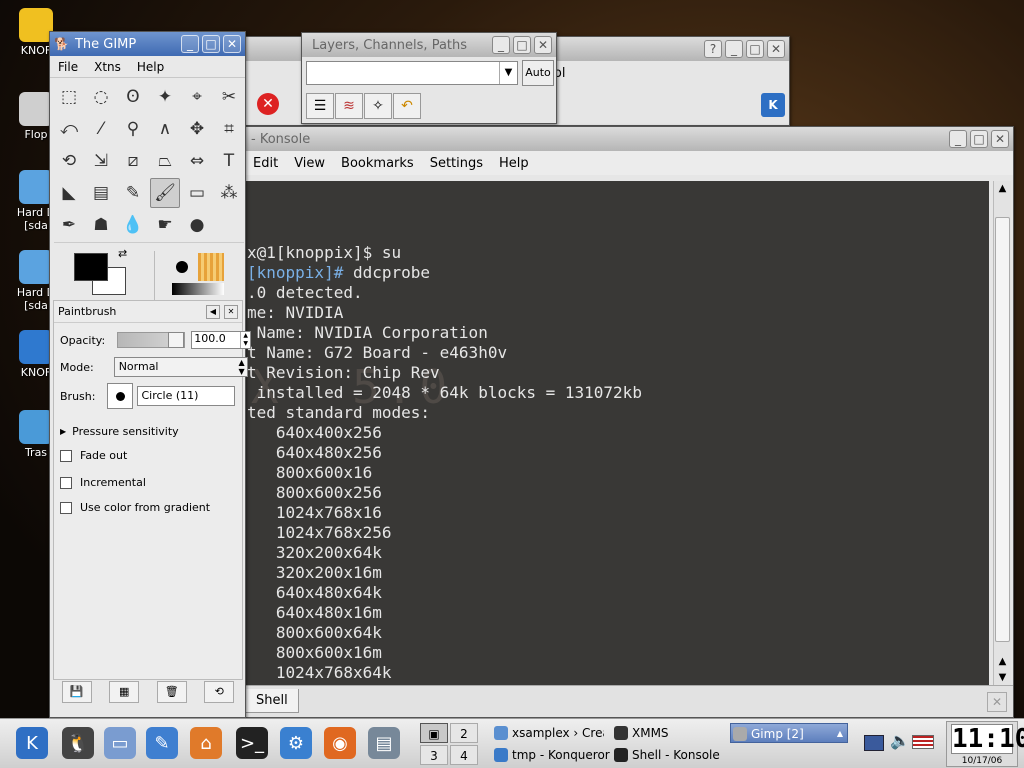 The width and height of the screenshot is (1024, 768). Describe the element at coordinates (66, 455) in the screenshot. I see `fade-out-checkbox` at that location.